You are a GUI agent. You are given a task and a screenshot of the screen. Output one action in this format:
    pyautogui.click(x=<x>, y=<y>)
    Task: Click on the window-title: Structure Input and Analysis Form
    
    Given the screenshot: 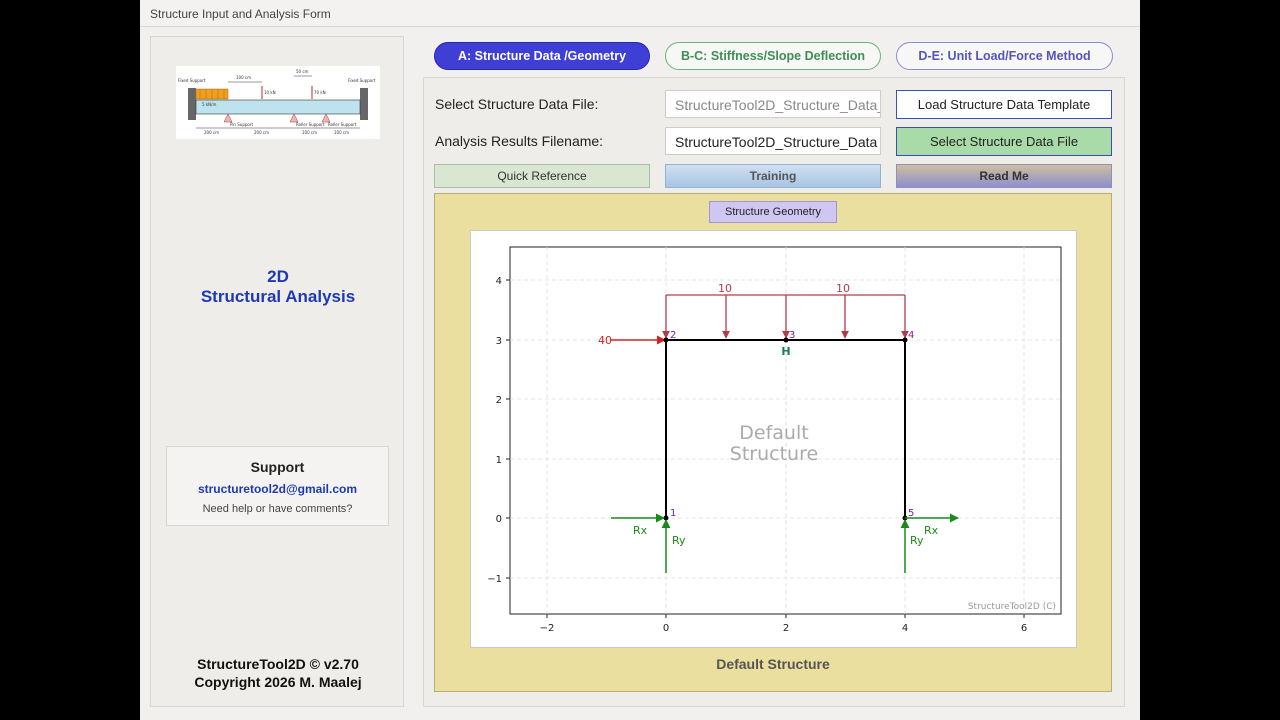 What is the action you would take?
    pyautogui.click(x=240, y=14)
    